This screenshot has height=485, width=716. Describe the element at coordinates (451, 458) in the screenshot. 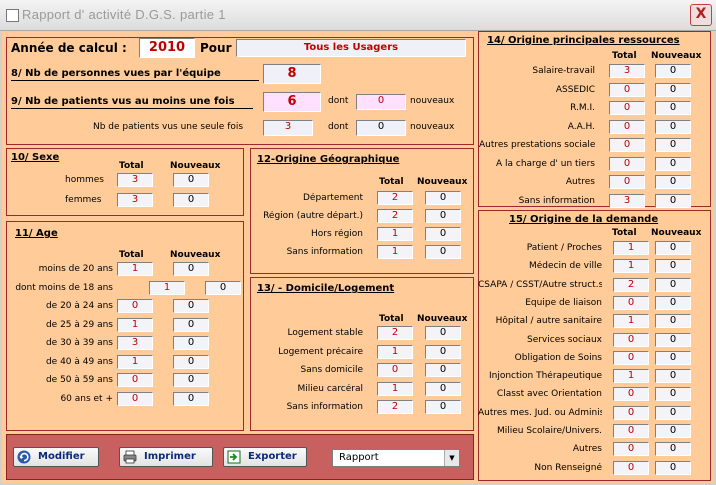

I see `chevron-down-icon: ▼` at that location.